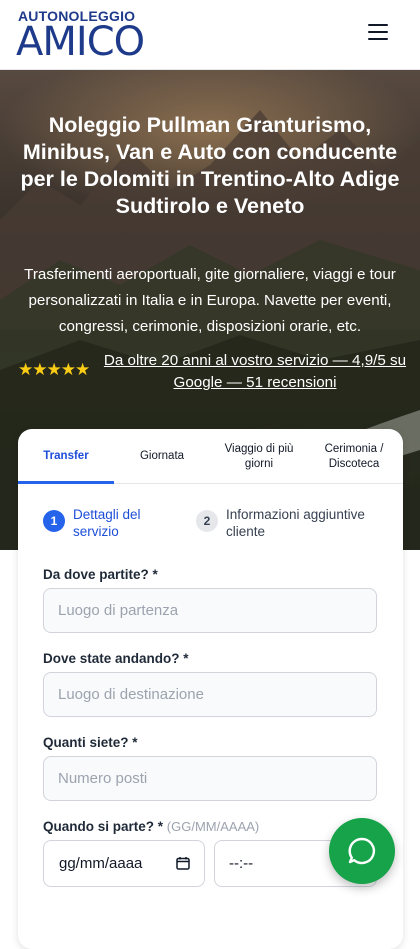  I want to click on step-number: 1, so click(54, 521).